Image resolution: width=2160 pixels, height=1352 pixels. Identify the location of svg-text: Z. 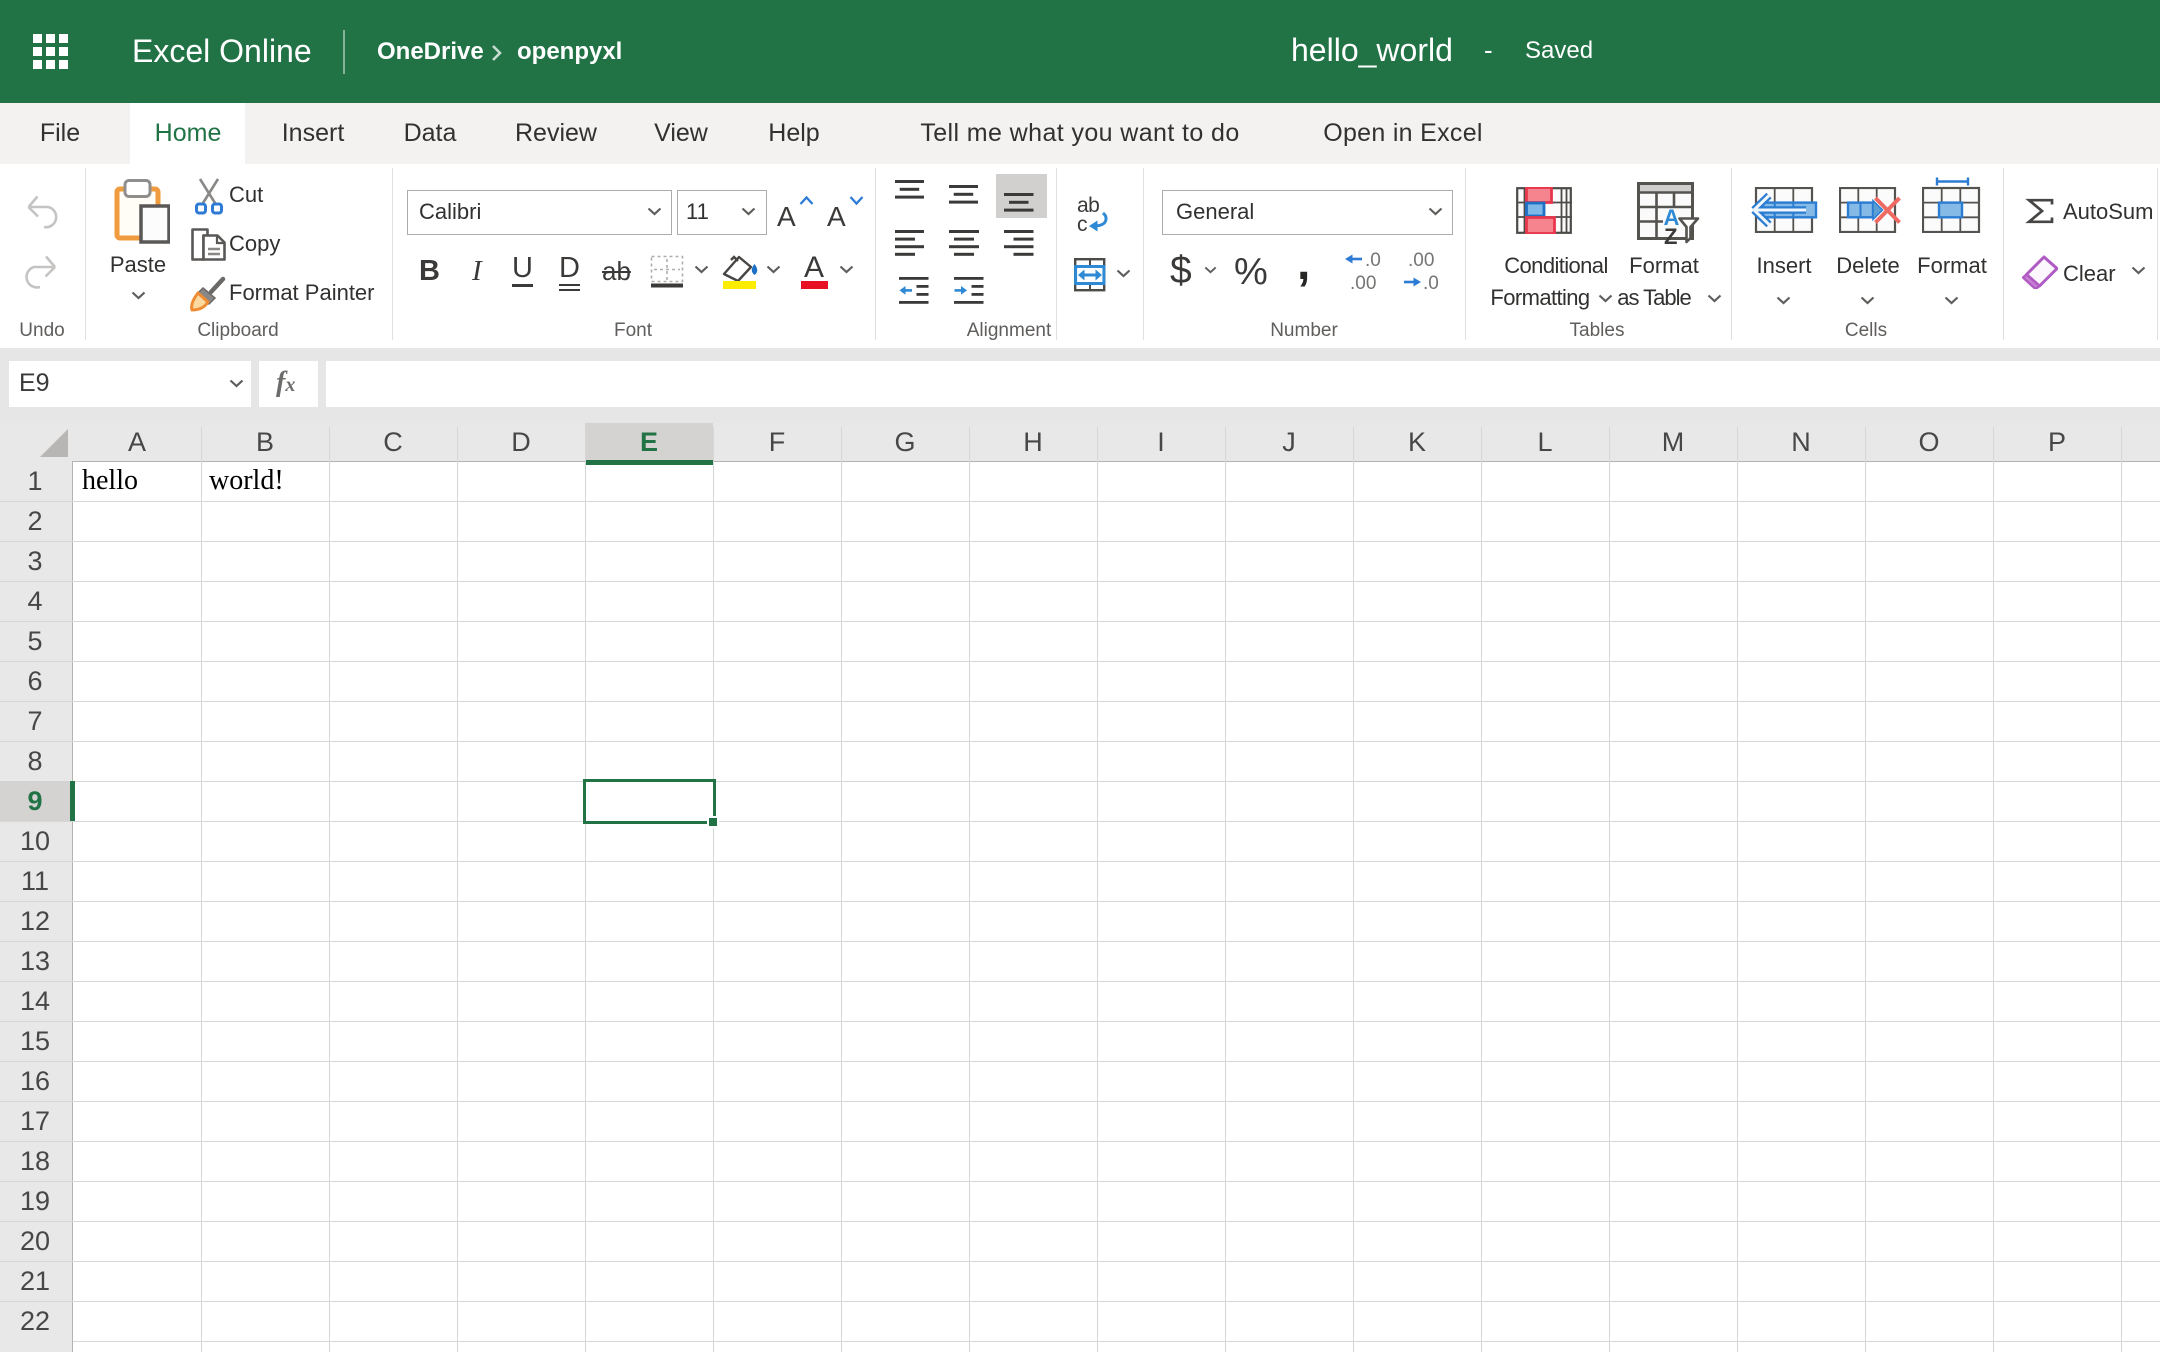
(1670, 235).